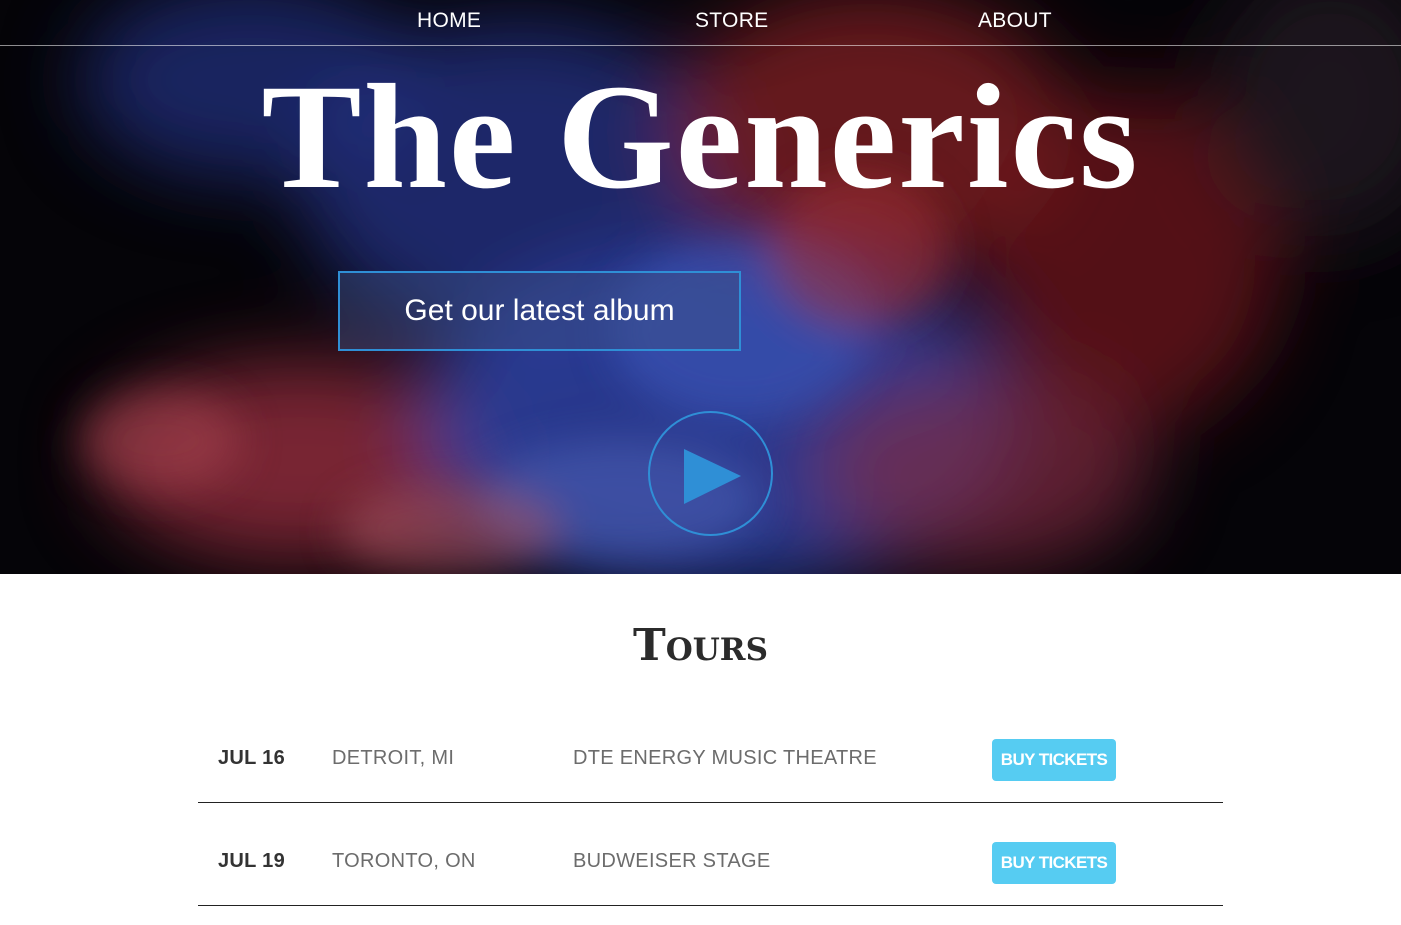 This screenshot has width=1401, height=925. Describe the element at coordinates (404, 861) in the screenshot. I see `tour-city: TORONTO, ON` at that location.